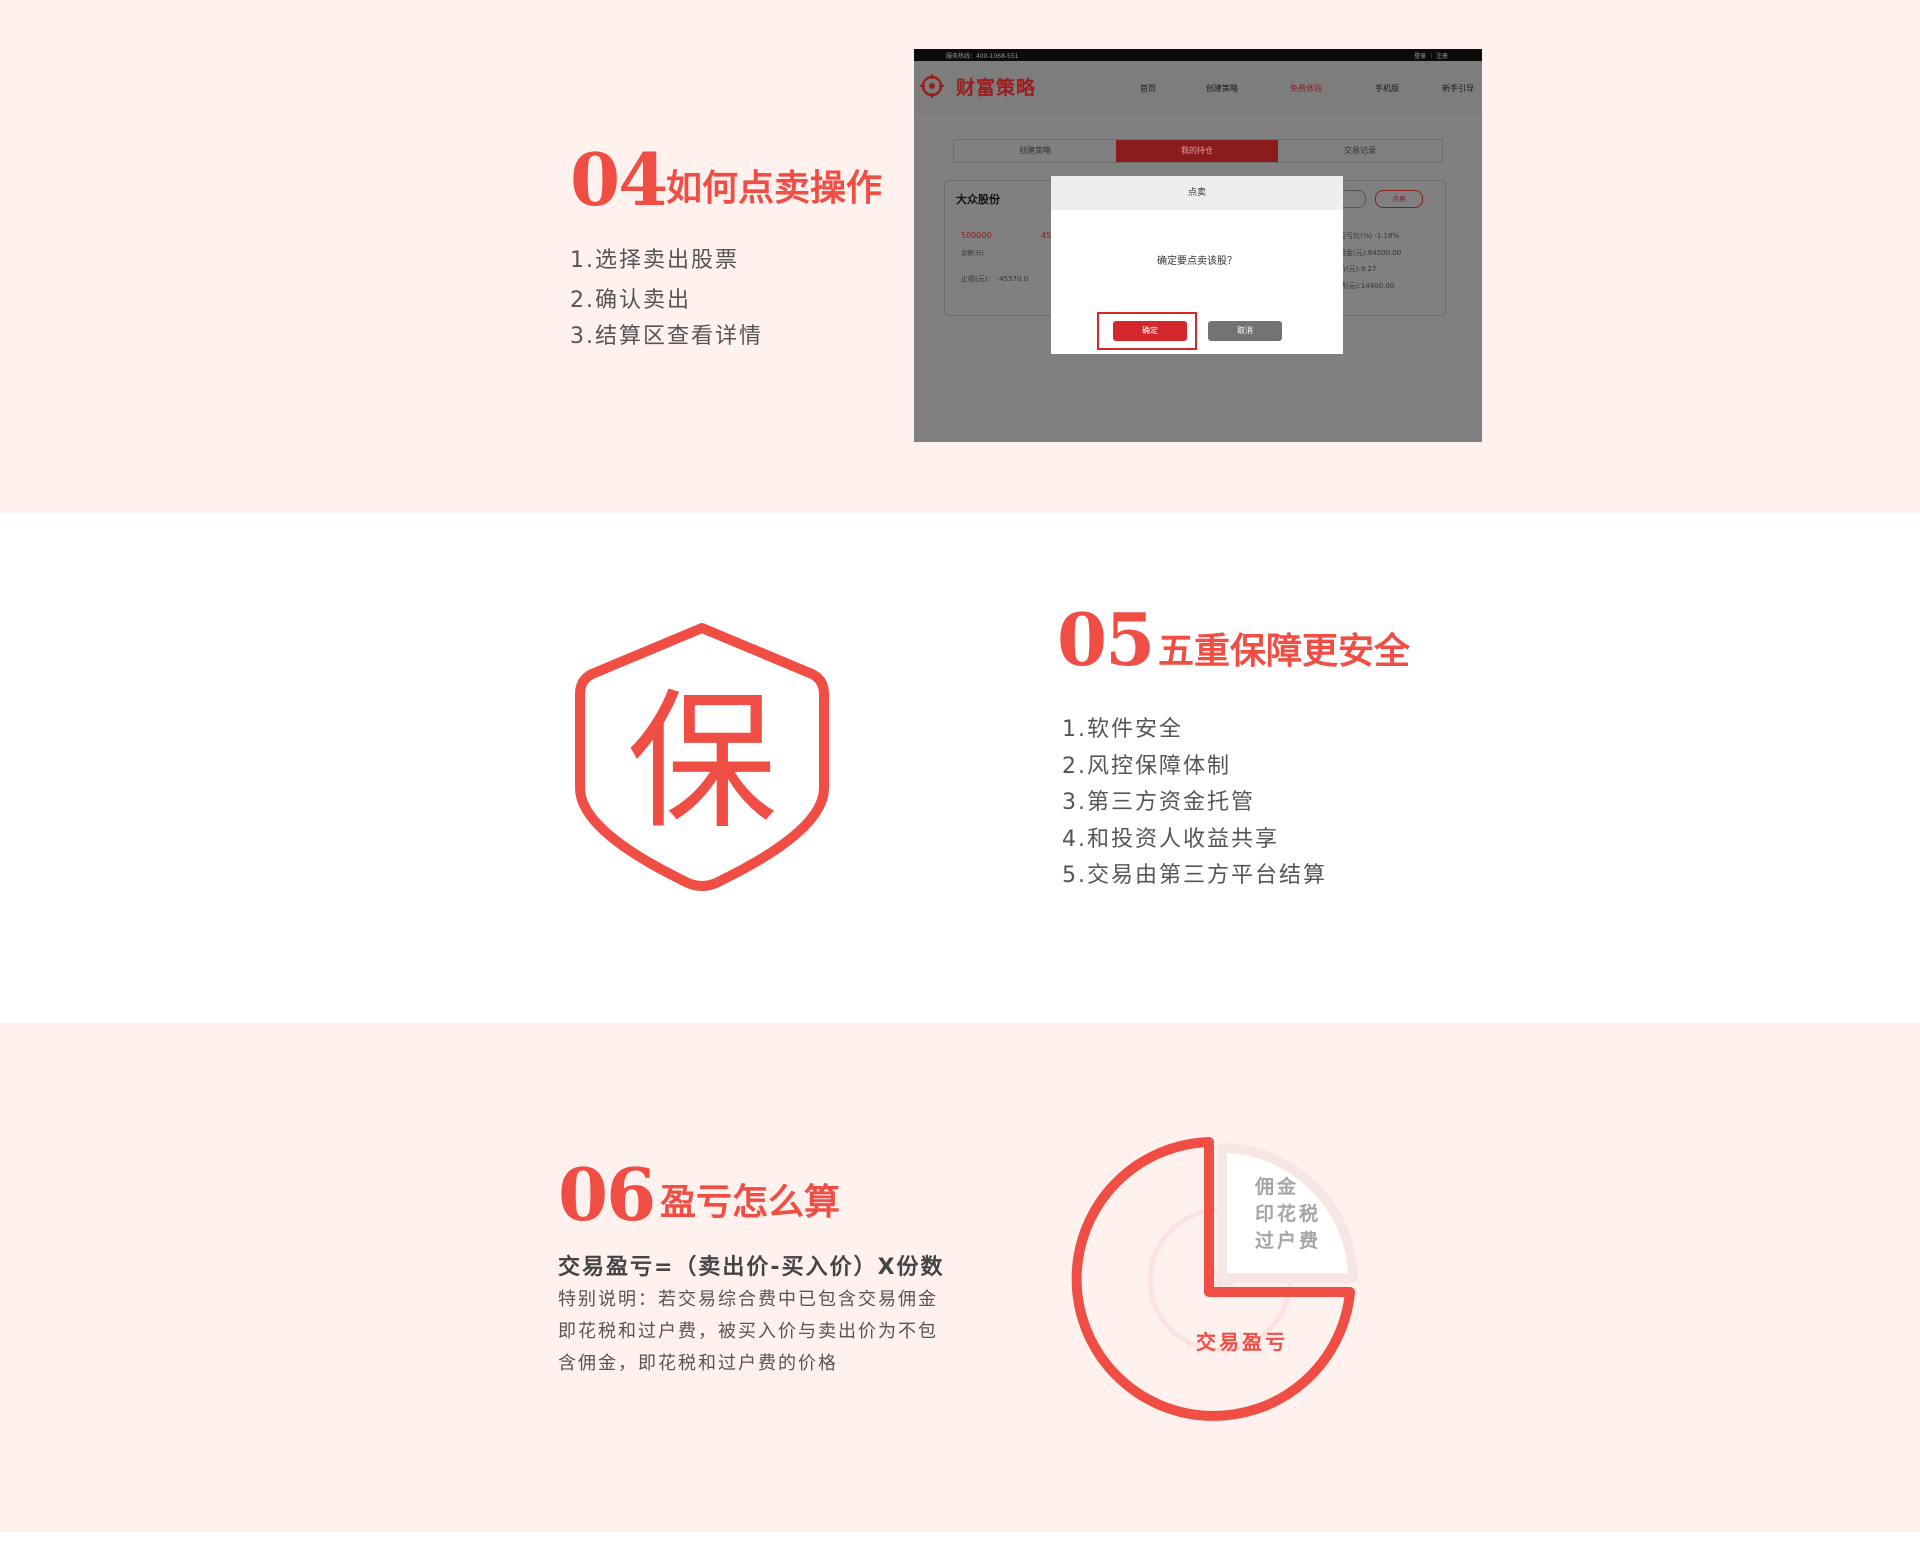 Image resolution: width=1920 pixels, height=1552 pixels. Describe the element at coordinates (996, 88) in the screenshot. I see `logo-text: 财富策略` at that location.